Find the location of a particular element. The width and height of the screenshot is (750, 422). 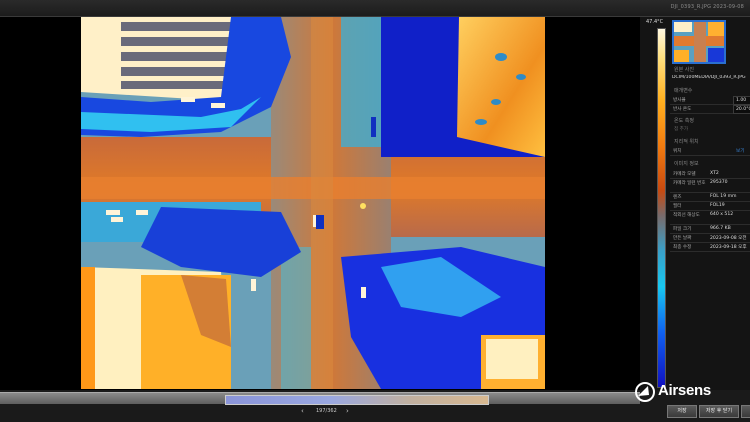

thumbnail-preview is located at coordinates (699, 42).